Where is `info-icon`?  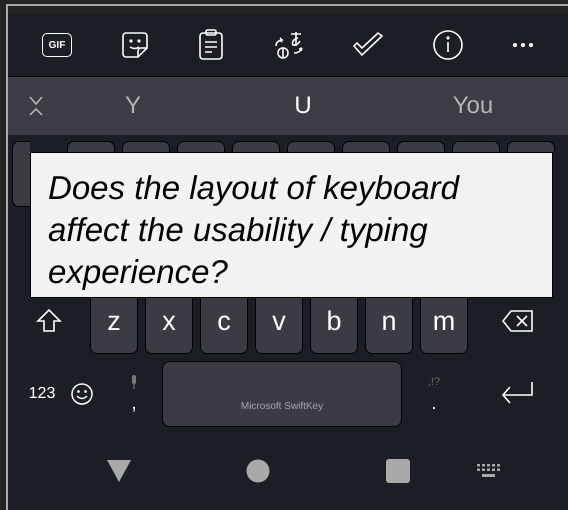
info-icon is located at coordinates (448, 45).